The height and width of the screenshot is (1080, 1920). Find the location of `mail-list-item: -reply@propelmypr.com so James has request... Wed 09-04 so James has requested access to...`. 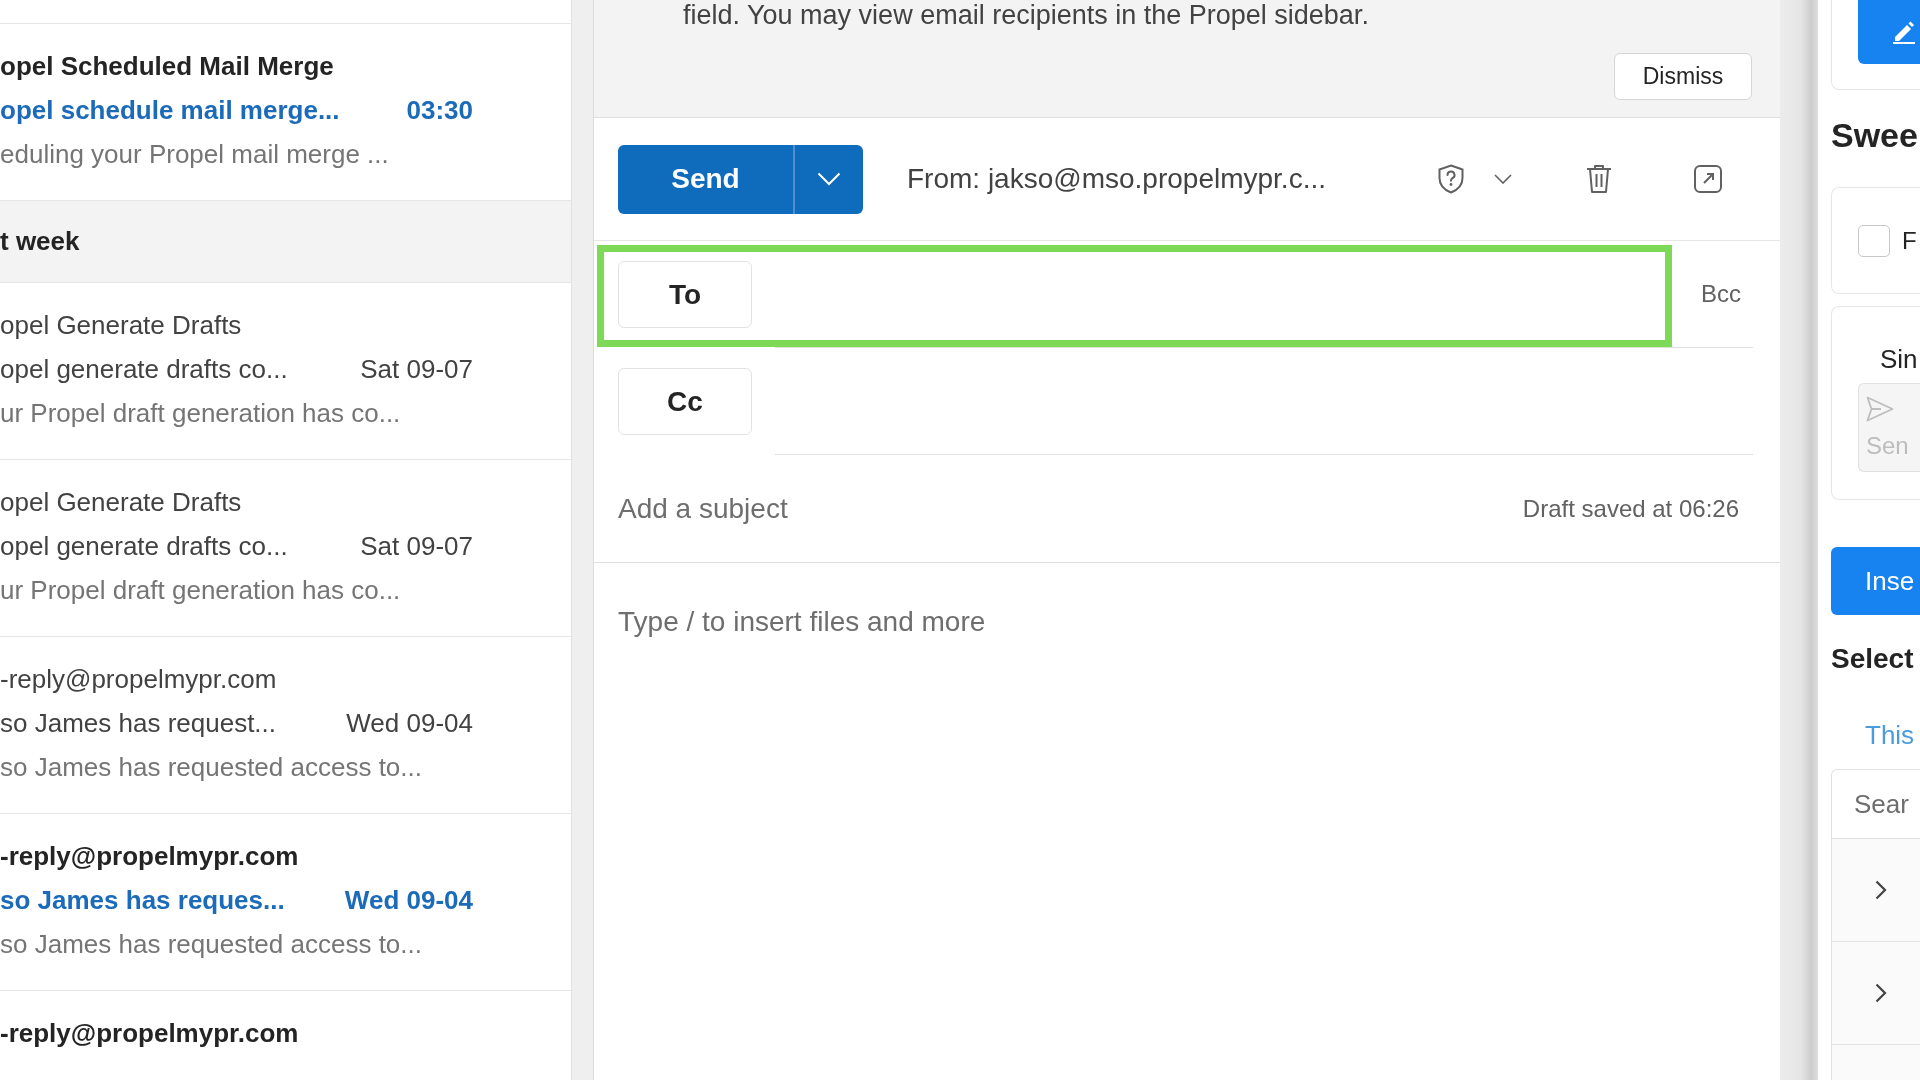

mail-list-item: -reply@propelmypr.com so James has request... Wed 09-04 so James has requested access to... is located at coordinates (285, 725).